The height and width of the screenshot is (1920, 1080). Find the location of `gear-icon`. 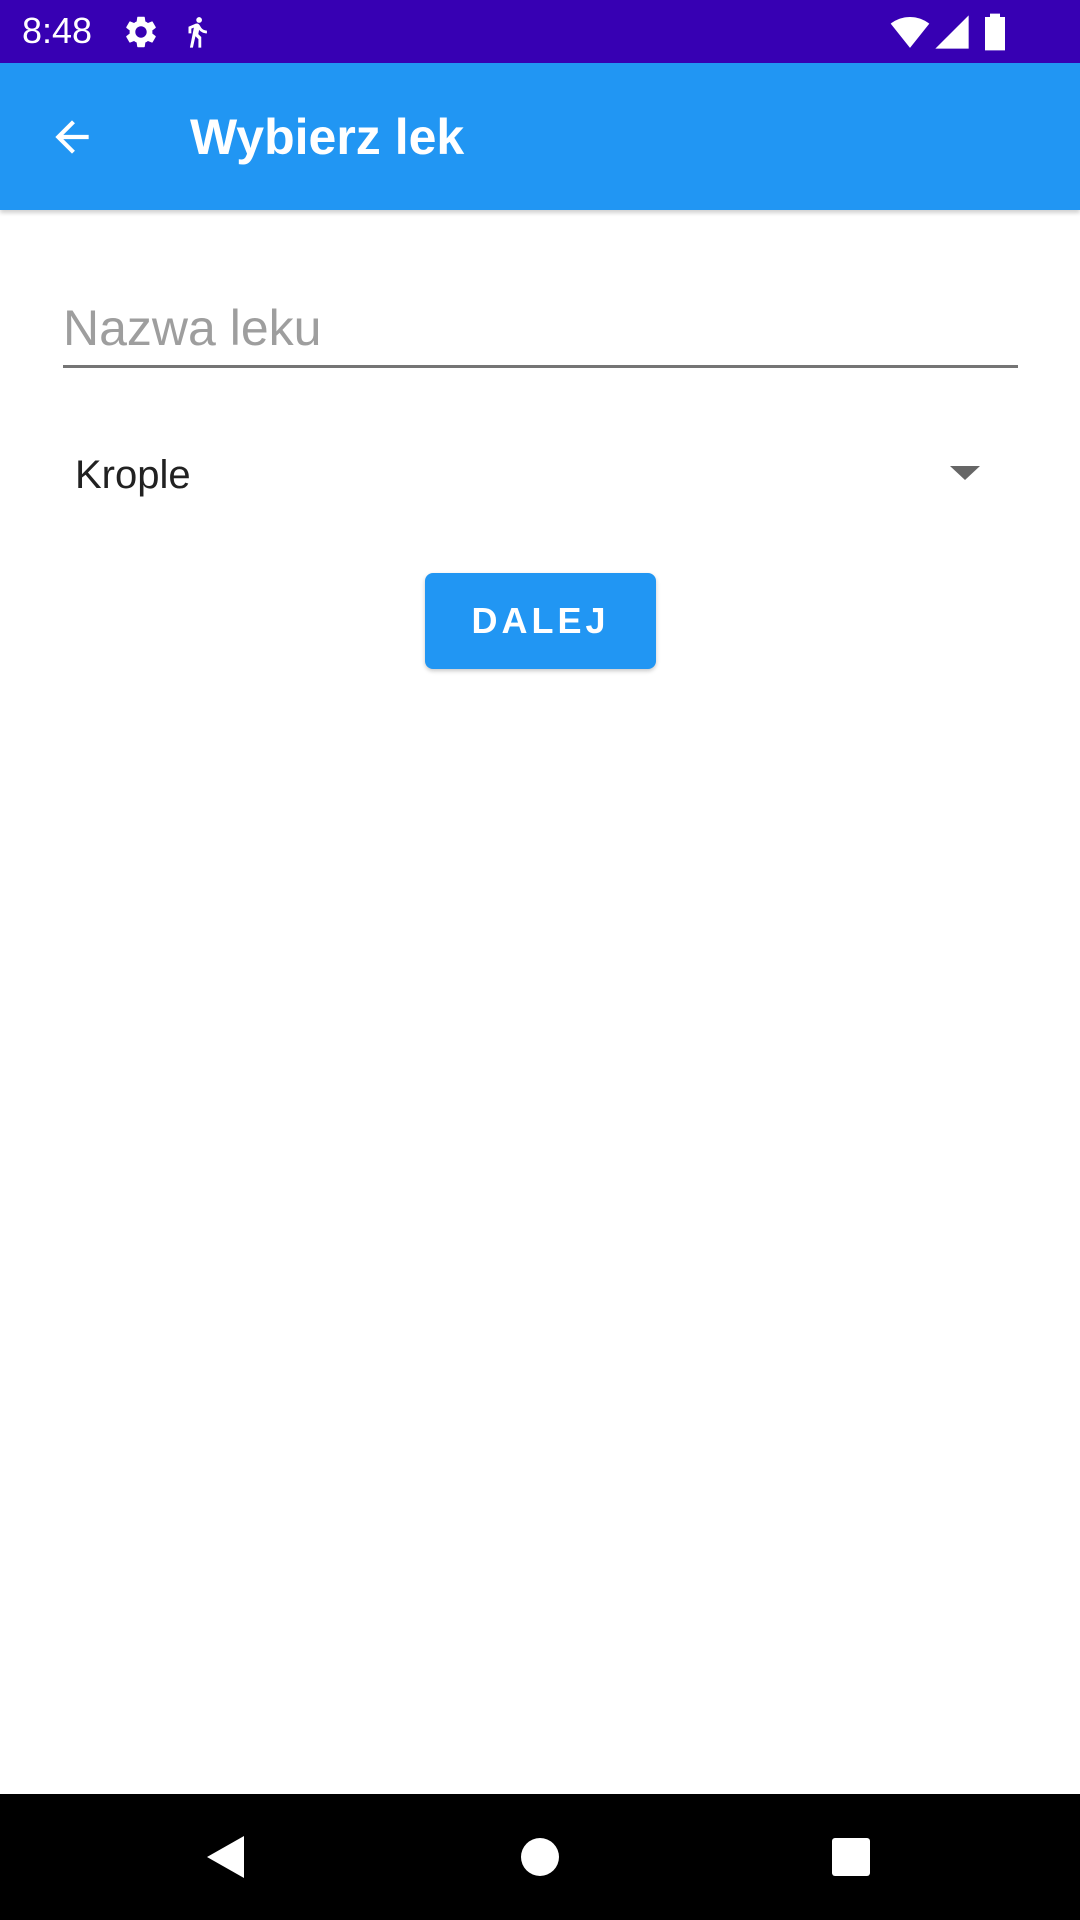

gear-icon is located at coordinates (141, 32).